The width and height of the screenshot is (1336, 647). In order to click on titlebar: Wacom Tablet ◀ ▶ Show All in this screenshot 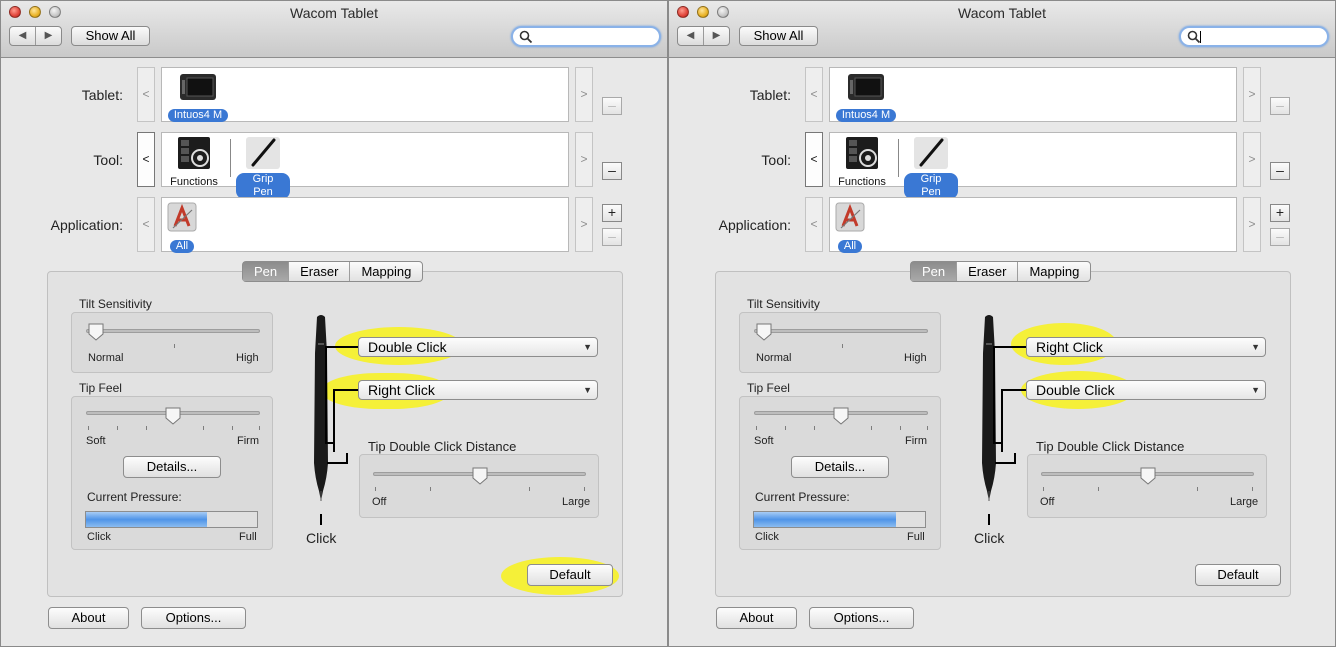, I will do `click(1002, 29)`.